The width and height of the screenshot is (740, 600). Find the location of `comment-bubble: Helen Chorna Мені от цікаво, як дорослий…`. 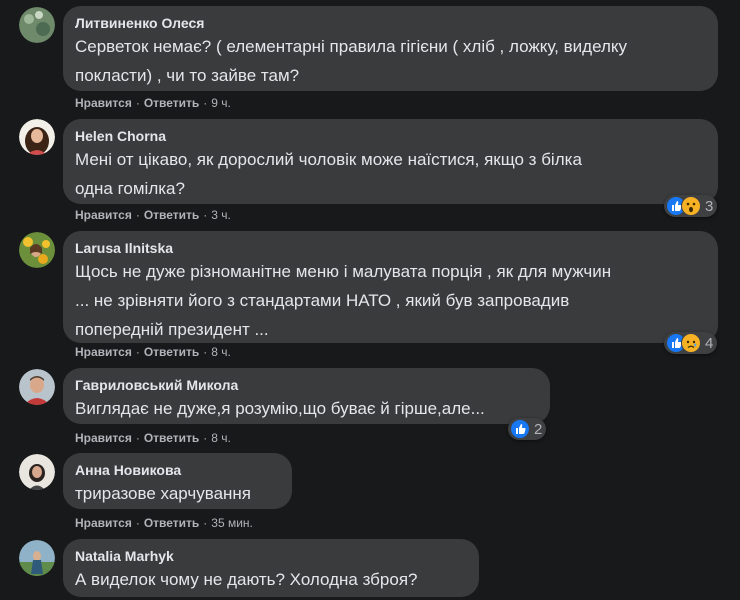

comment-bubble: Helen Chorna Мені от цікаво, як дорослий… is located at coordinates (390, 161).